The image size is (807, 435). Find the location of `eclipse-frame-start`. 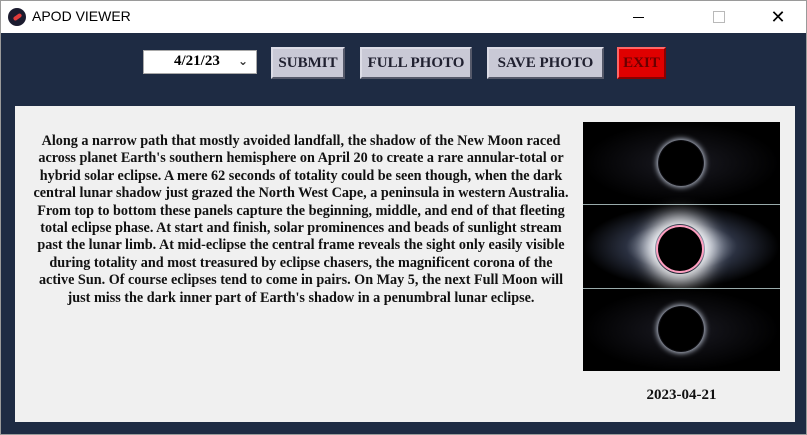

eclipse-frame-start is located at coordinates (681, 163).